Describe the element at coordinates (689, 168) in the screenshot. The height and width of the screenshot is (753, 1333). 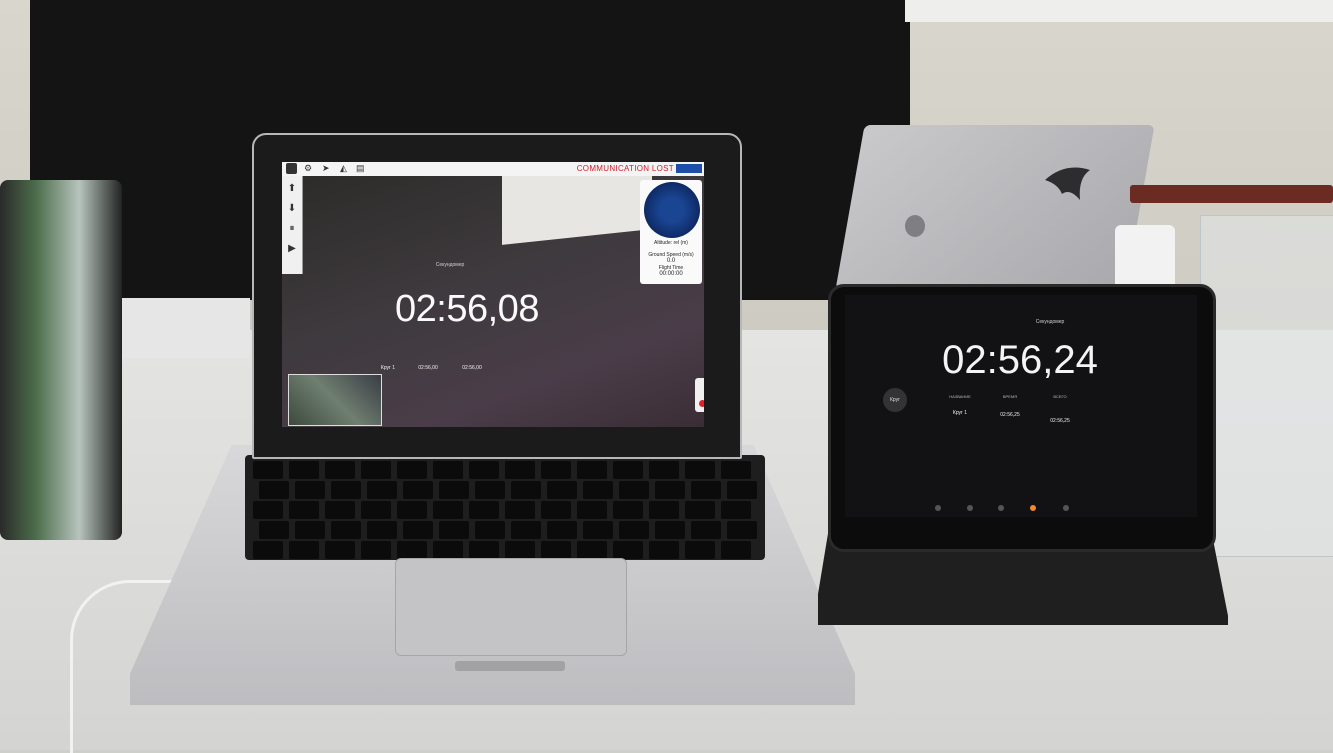
I see `connect-button` at that location.